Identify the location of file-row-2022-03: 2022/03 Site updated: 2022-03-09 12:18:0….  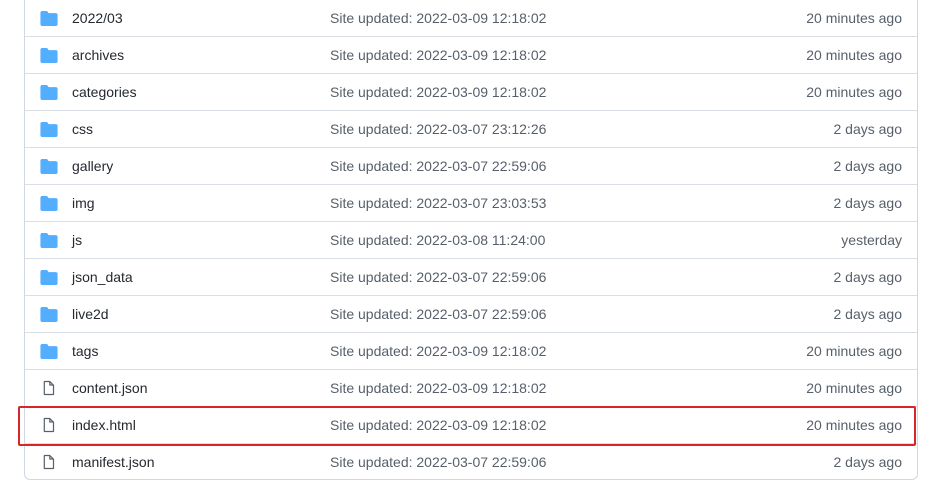
(471, 18).